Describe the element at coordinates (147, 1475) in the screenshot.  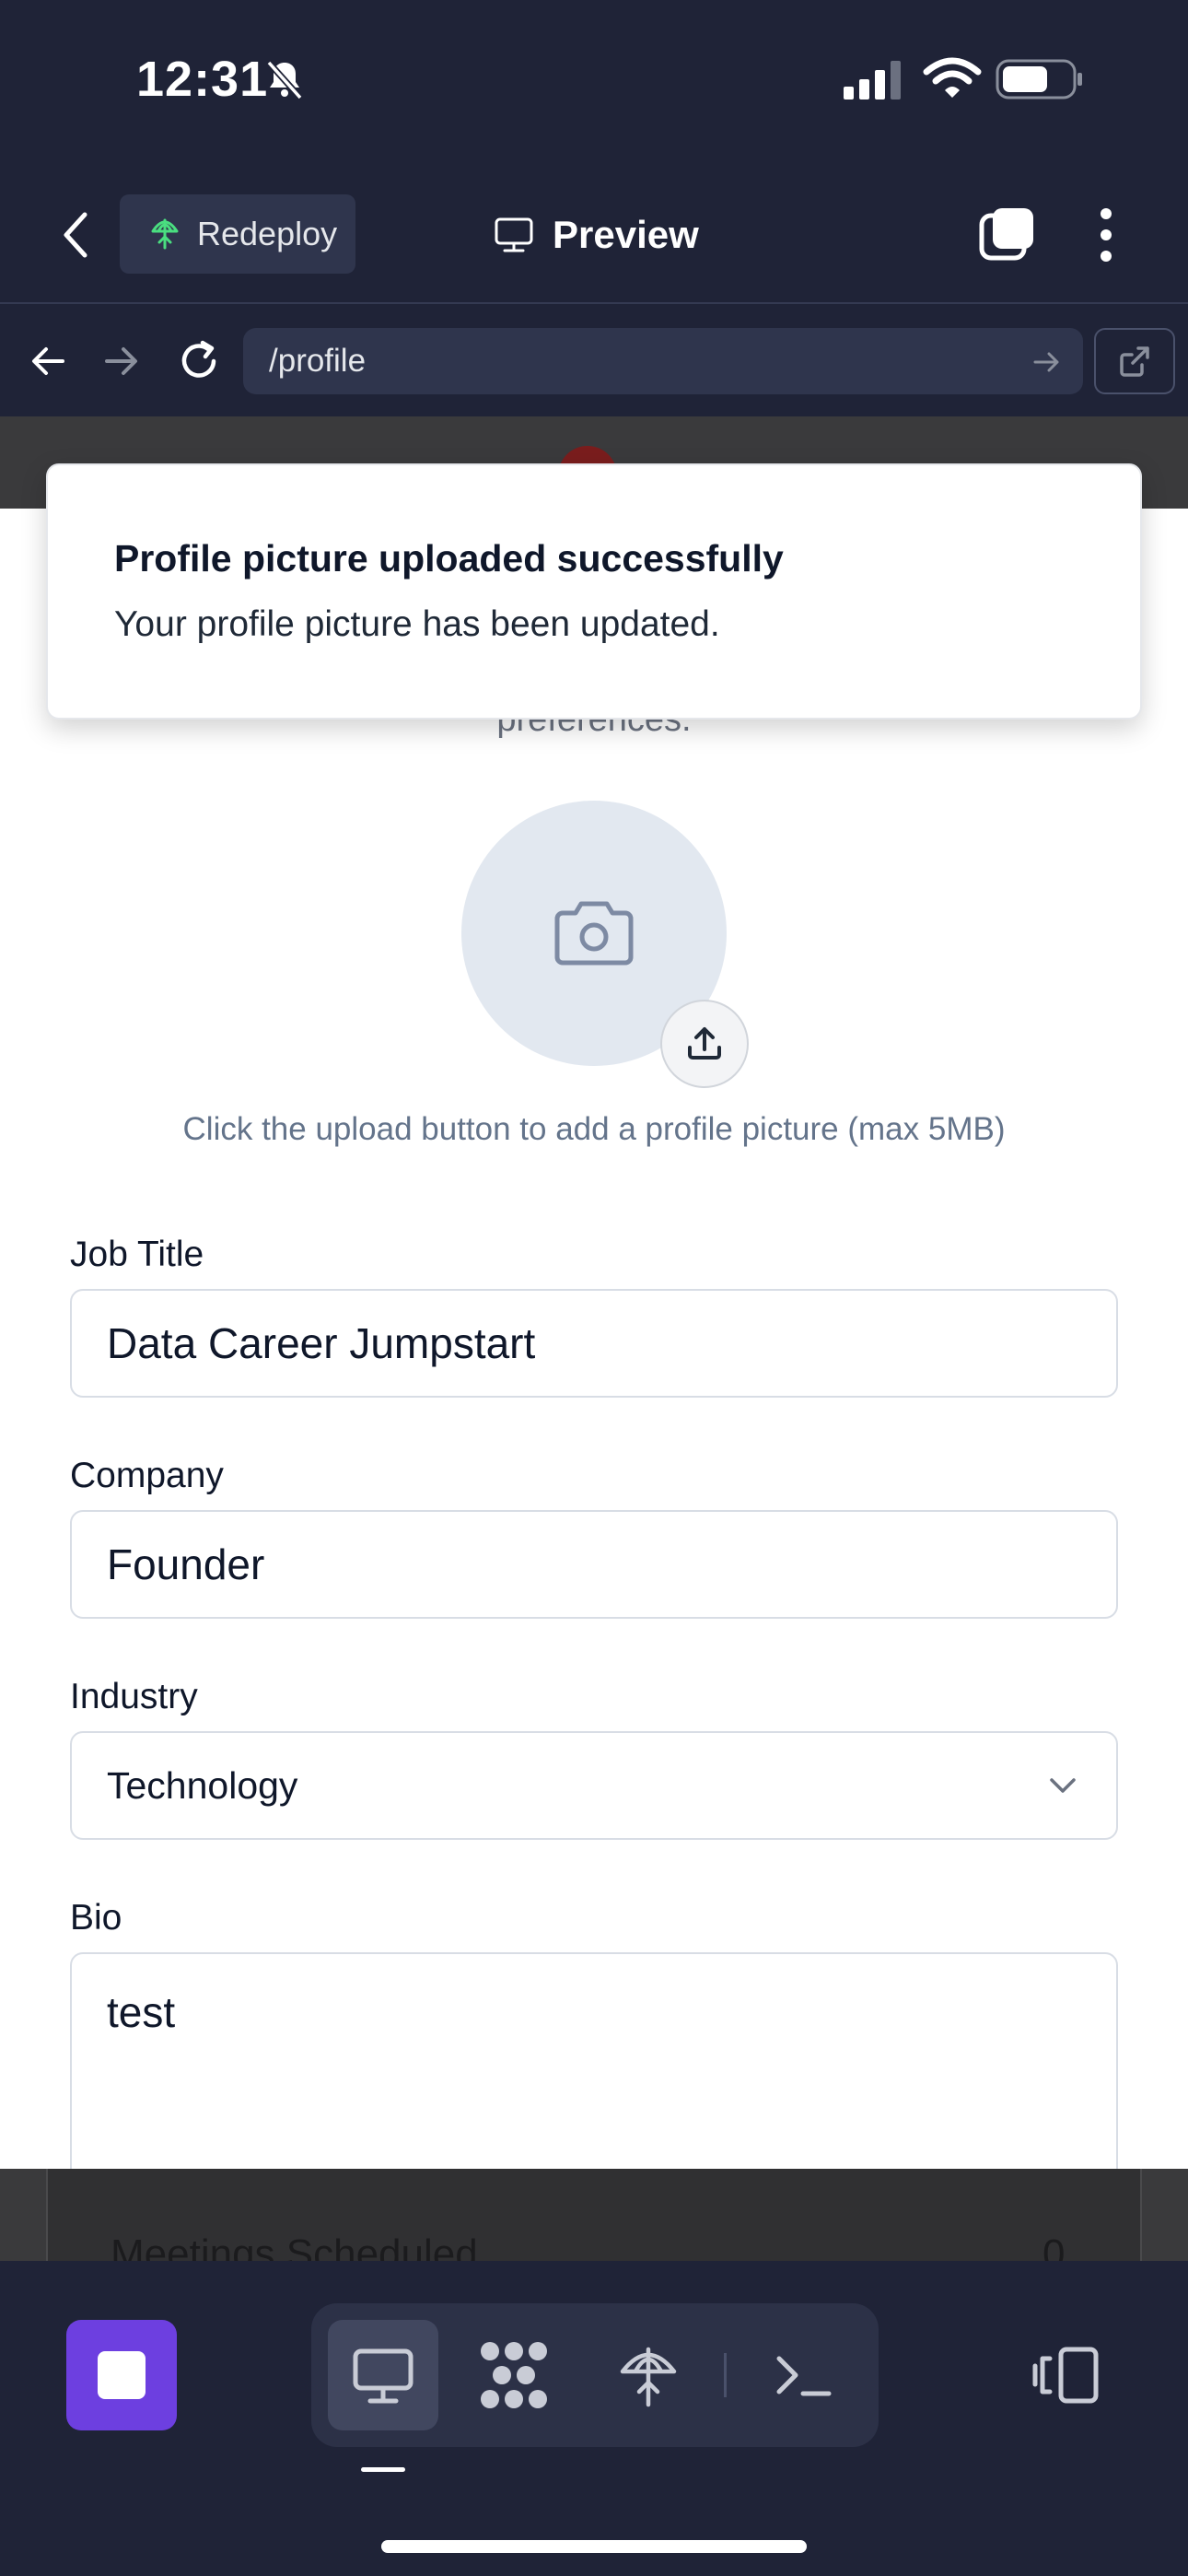
I see `company-label: Company` at that location.